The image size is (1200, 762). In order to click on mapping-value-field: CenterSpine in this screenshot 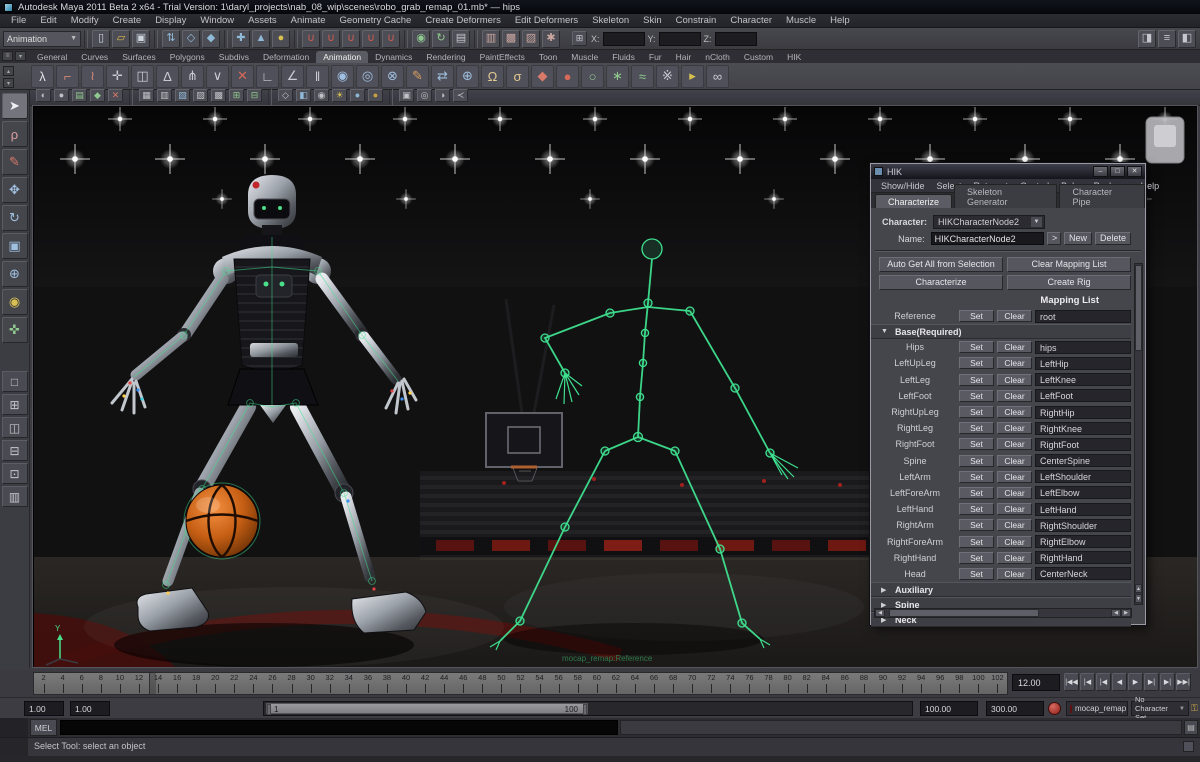, I will do `click(1083, 461)`.